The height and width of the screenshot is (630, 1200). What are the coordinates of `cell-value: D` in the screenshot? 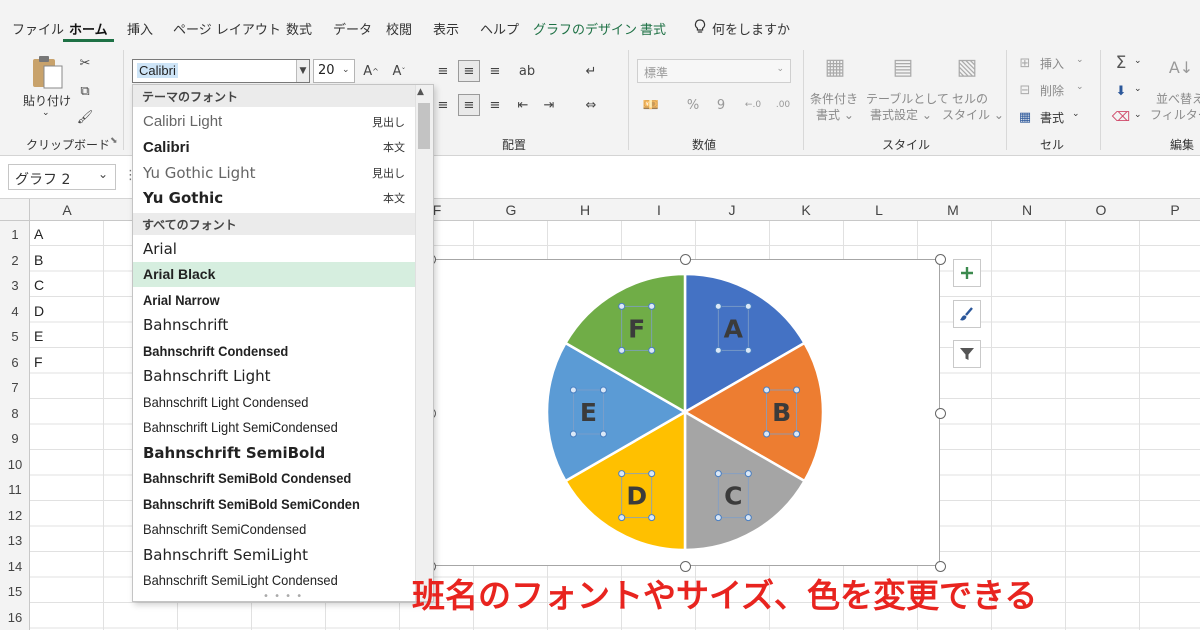 It's located at (39, 311).